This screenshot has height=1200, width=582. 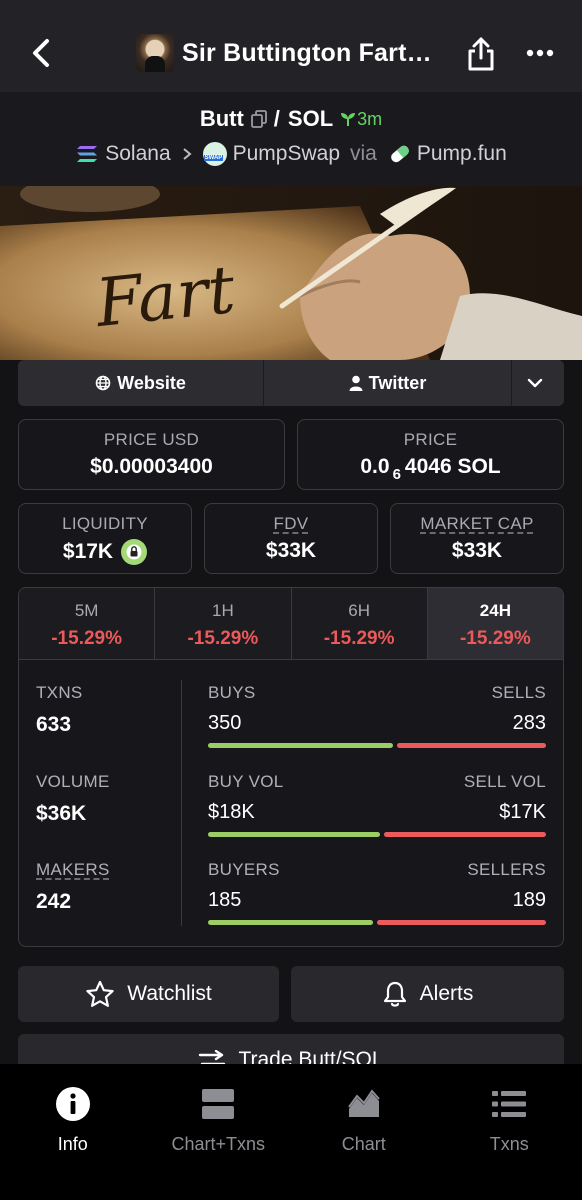 What do you see at coordinates (151, 382) in the screenshot?
I see `website-label: Website` at bounding box center [151, 382].